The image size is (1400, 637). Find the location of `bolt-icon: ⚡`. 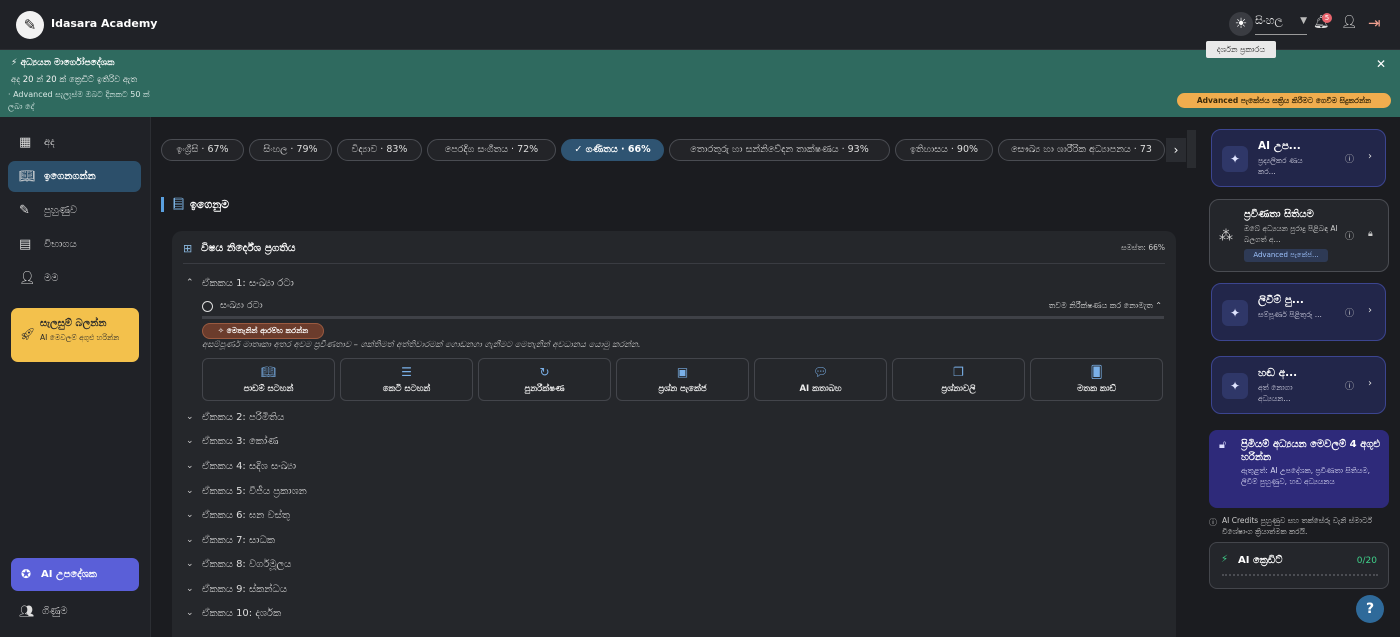

bolt-icon: ⚡ is located at coordinates (1225, 559).